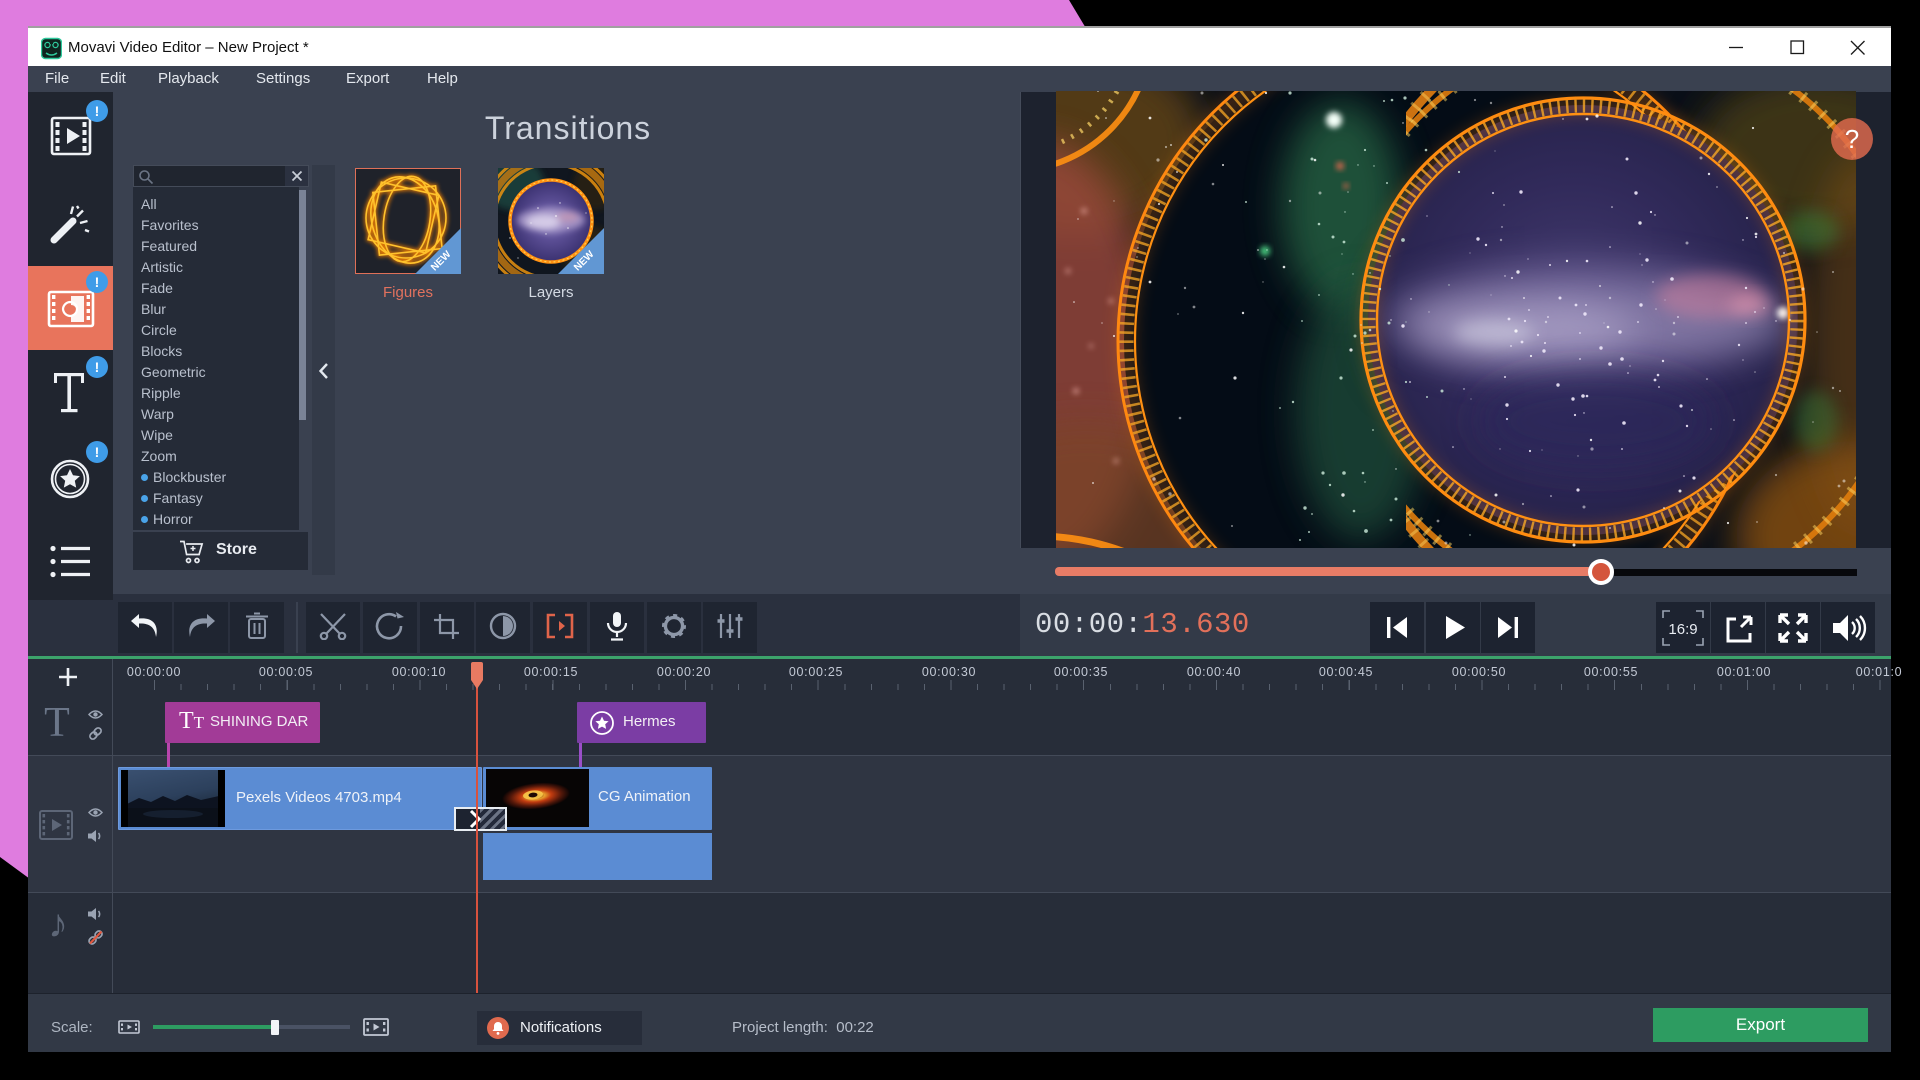 This screenshot has width=1920, height=1080. I want to click on svg-text: 16:9, so click(1682, 629).